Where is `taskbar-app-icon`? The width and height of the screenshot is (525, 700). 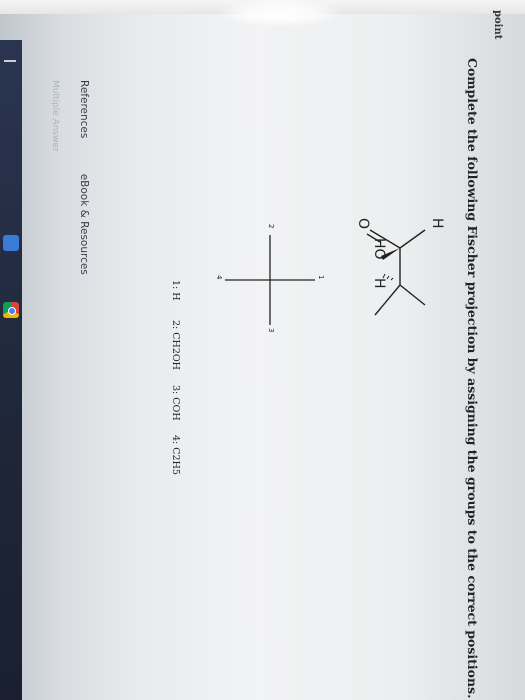
taskbar-app-icon is located at coordinates (11, 243).